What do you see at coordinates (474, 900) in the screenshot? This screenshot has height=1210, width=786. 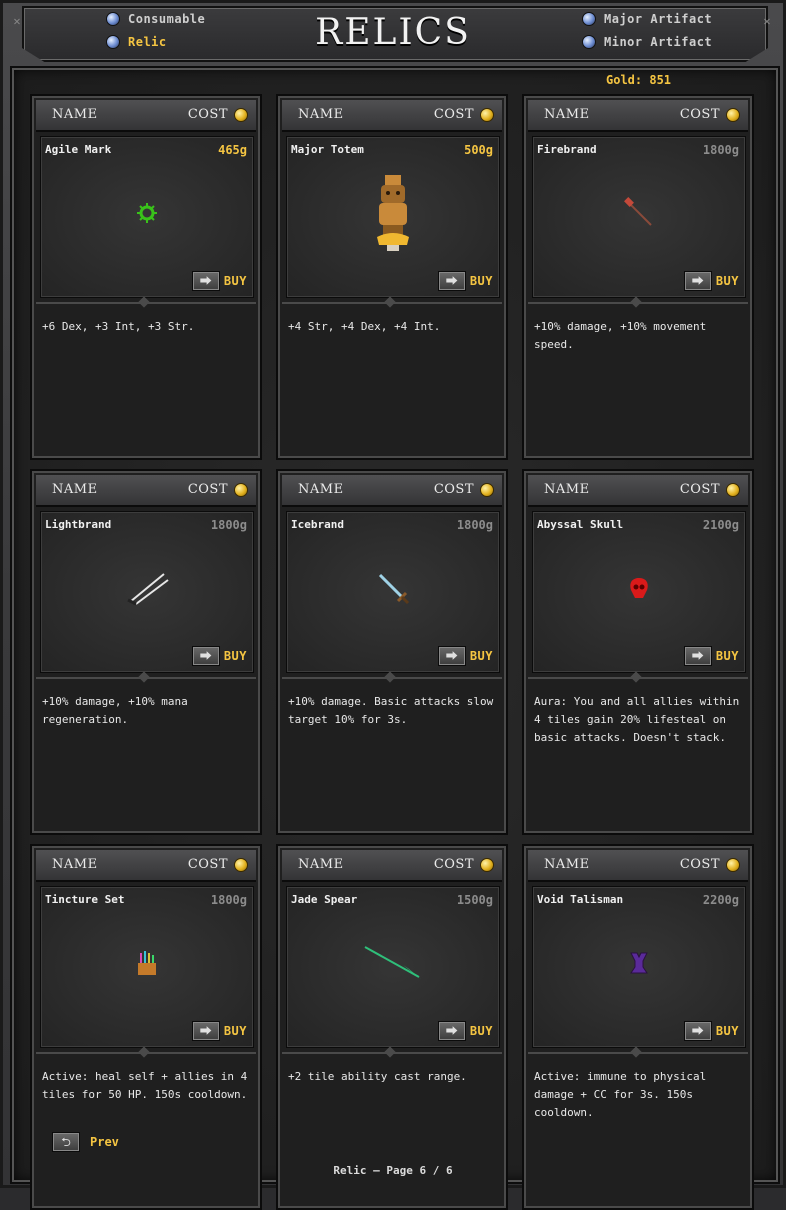 I see `item-cost: 1500g` at bounding box center [474, 900].